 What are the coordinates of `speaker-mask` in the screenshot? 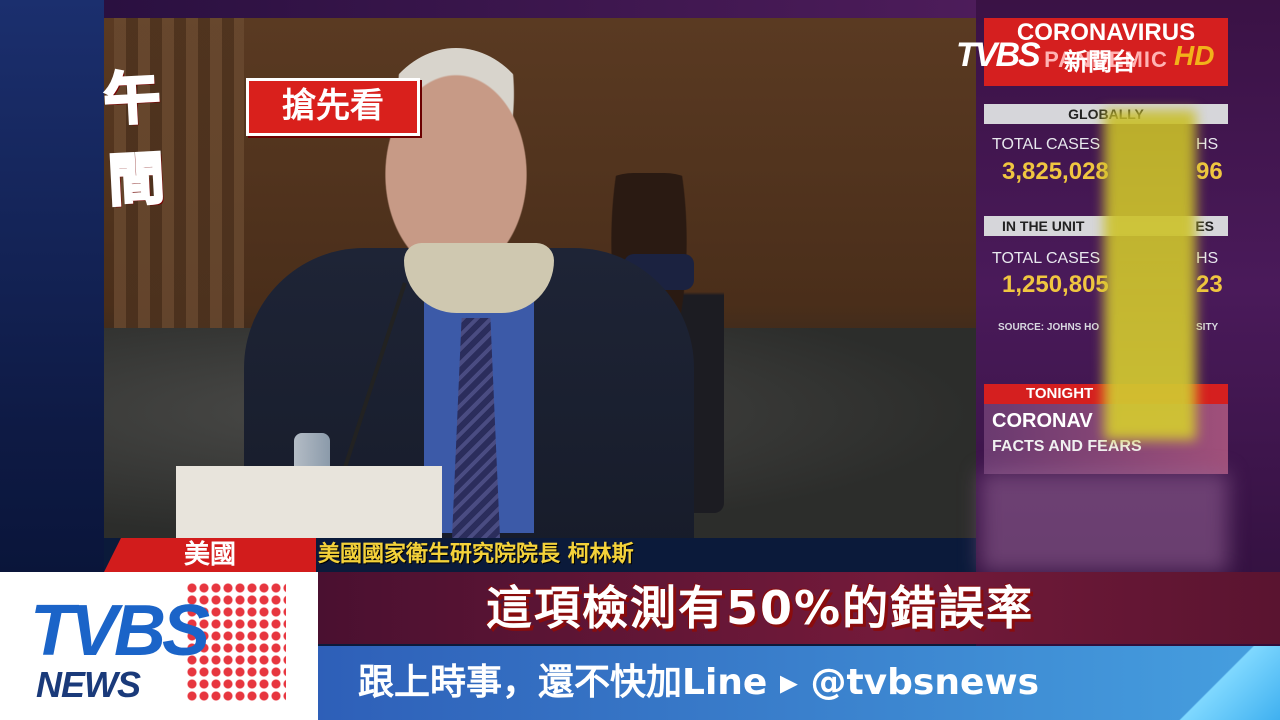 It's located at (479, 278).